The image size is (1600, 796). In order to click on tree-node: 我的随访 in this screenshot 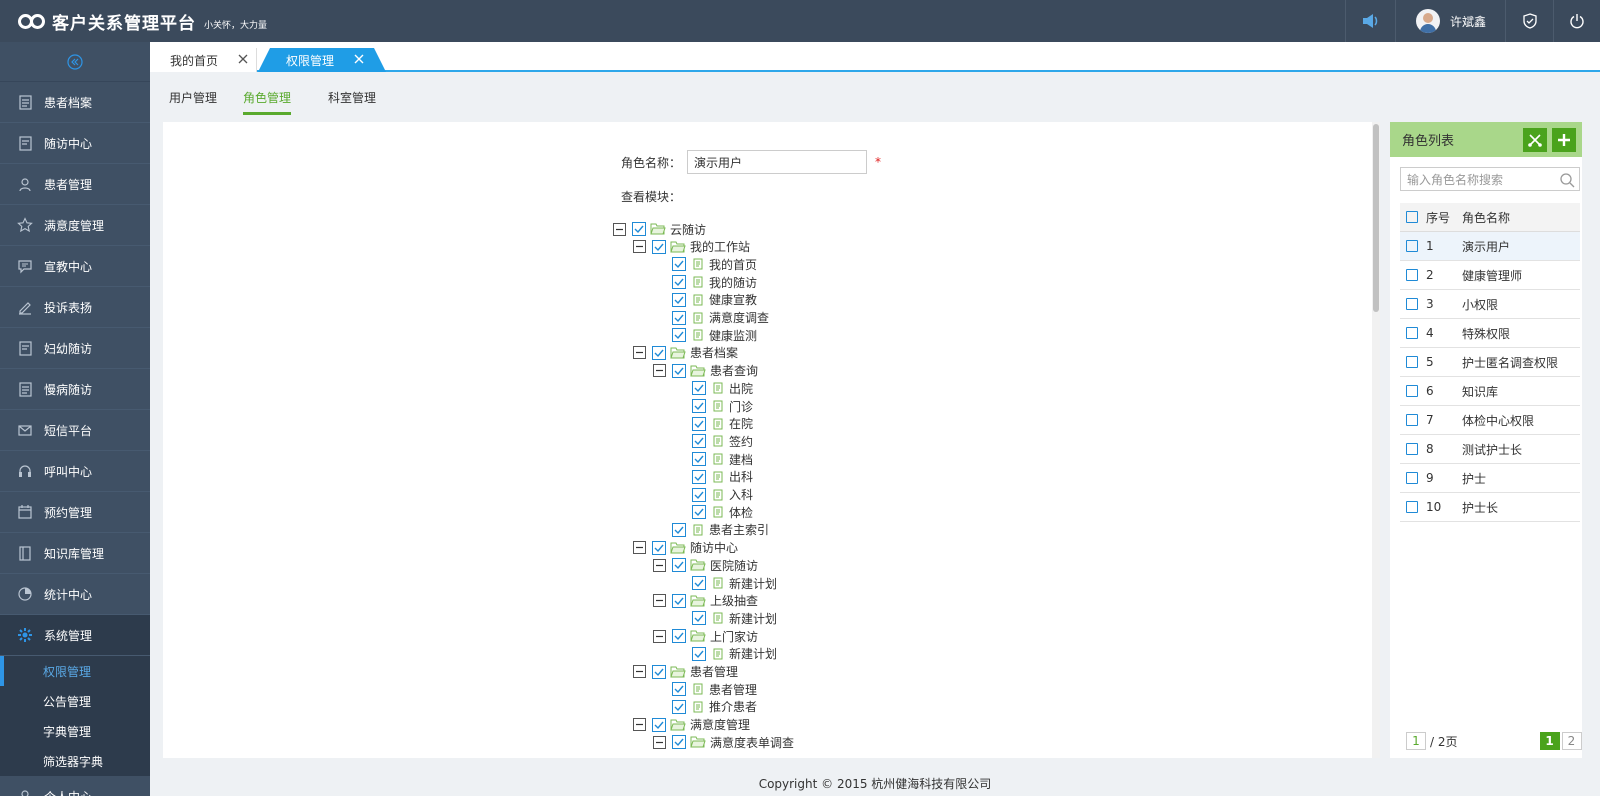, I will do `click(705, 282)`.